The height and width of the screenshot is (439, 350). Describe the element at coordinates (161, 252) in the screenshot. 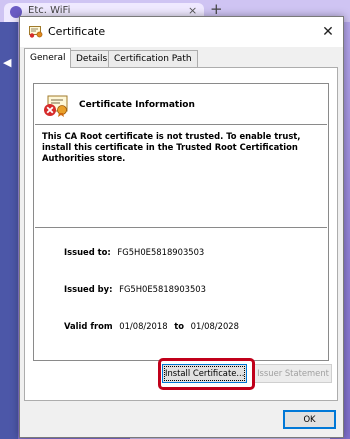

I see `issued-to-value: FG5H0E5818903503` at that location.